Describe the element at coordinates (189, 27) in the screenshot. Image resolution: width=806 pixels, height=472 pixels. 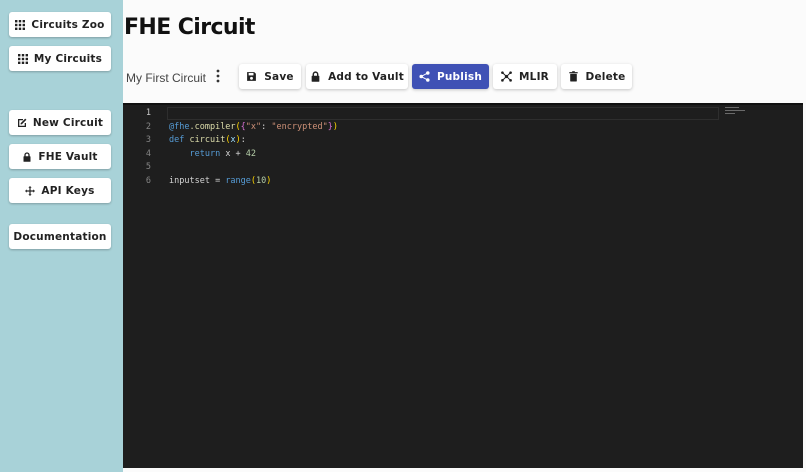
I see `page-title: FHE Circuit` at that location.